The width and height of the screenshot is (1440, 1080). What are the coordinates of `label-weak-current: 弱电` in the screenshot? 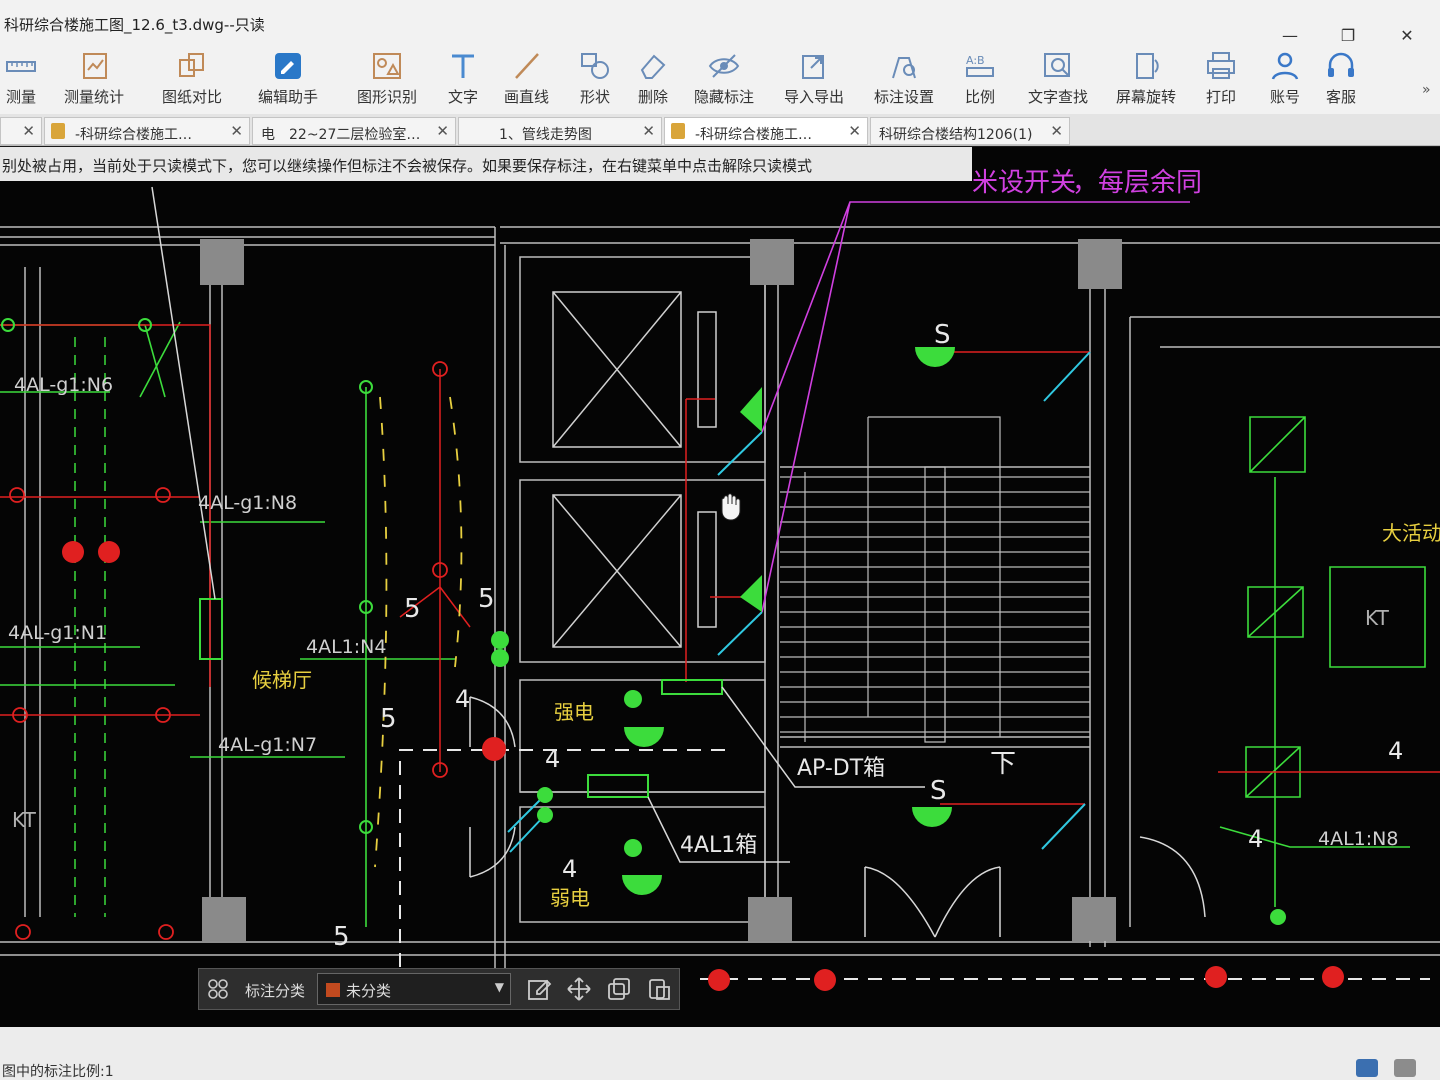 It's located at (570, 898).